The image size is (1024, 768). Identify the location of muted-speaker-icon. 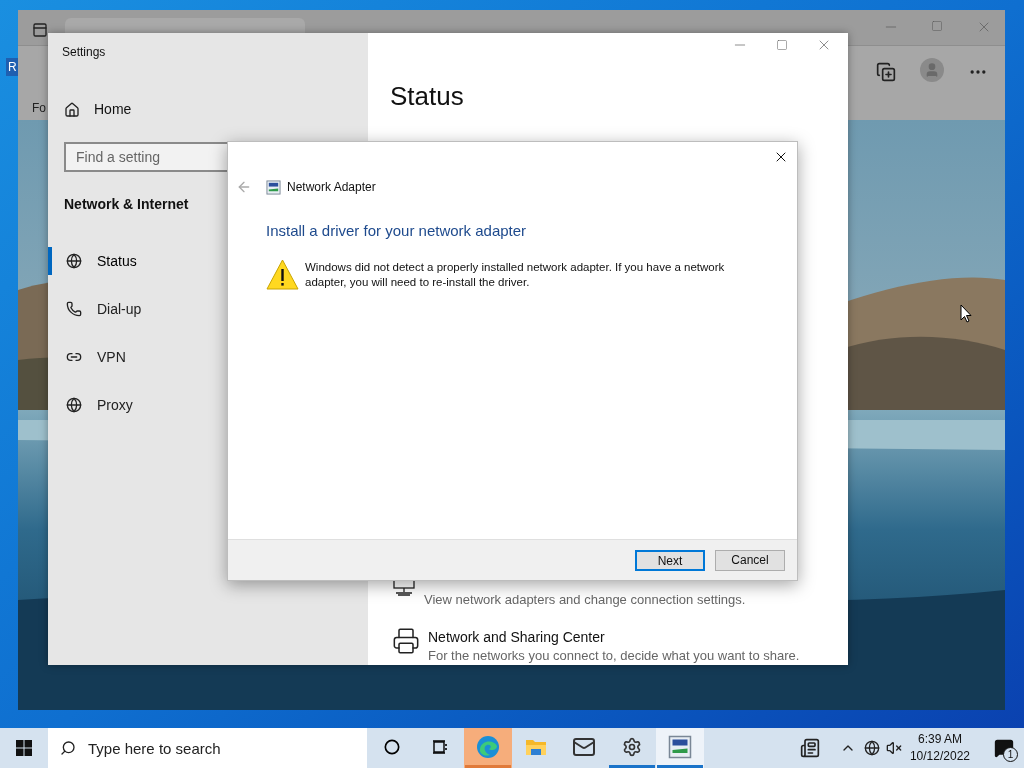
(893, 748).